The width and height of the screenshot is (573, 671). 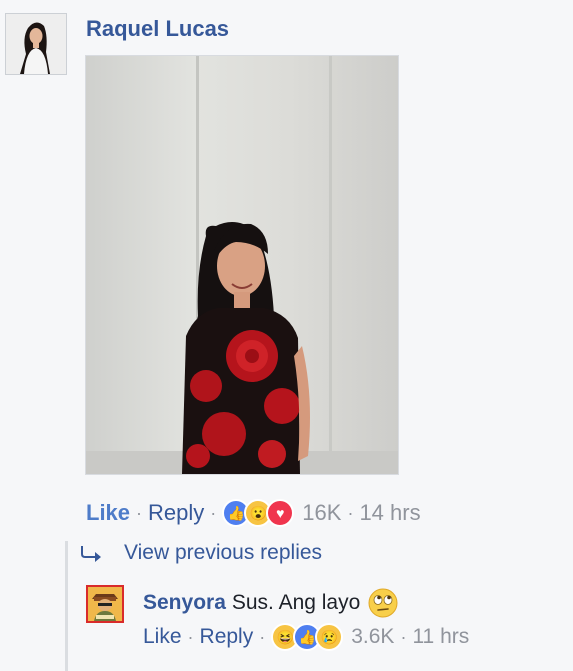 What do you see at coordinates (258, 513) in the screenshot?
I see `reactions-summary: 👍 😮 ♥` at bounding box center [258, 513].